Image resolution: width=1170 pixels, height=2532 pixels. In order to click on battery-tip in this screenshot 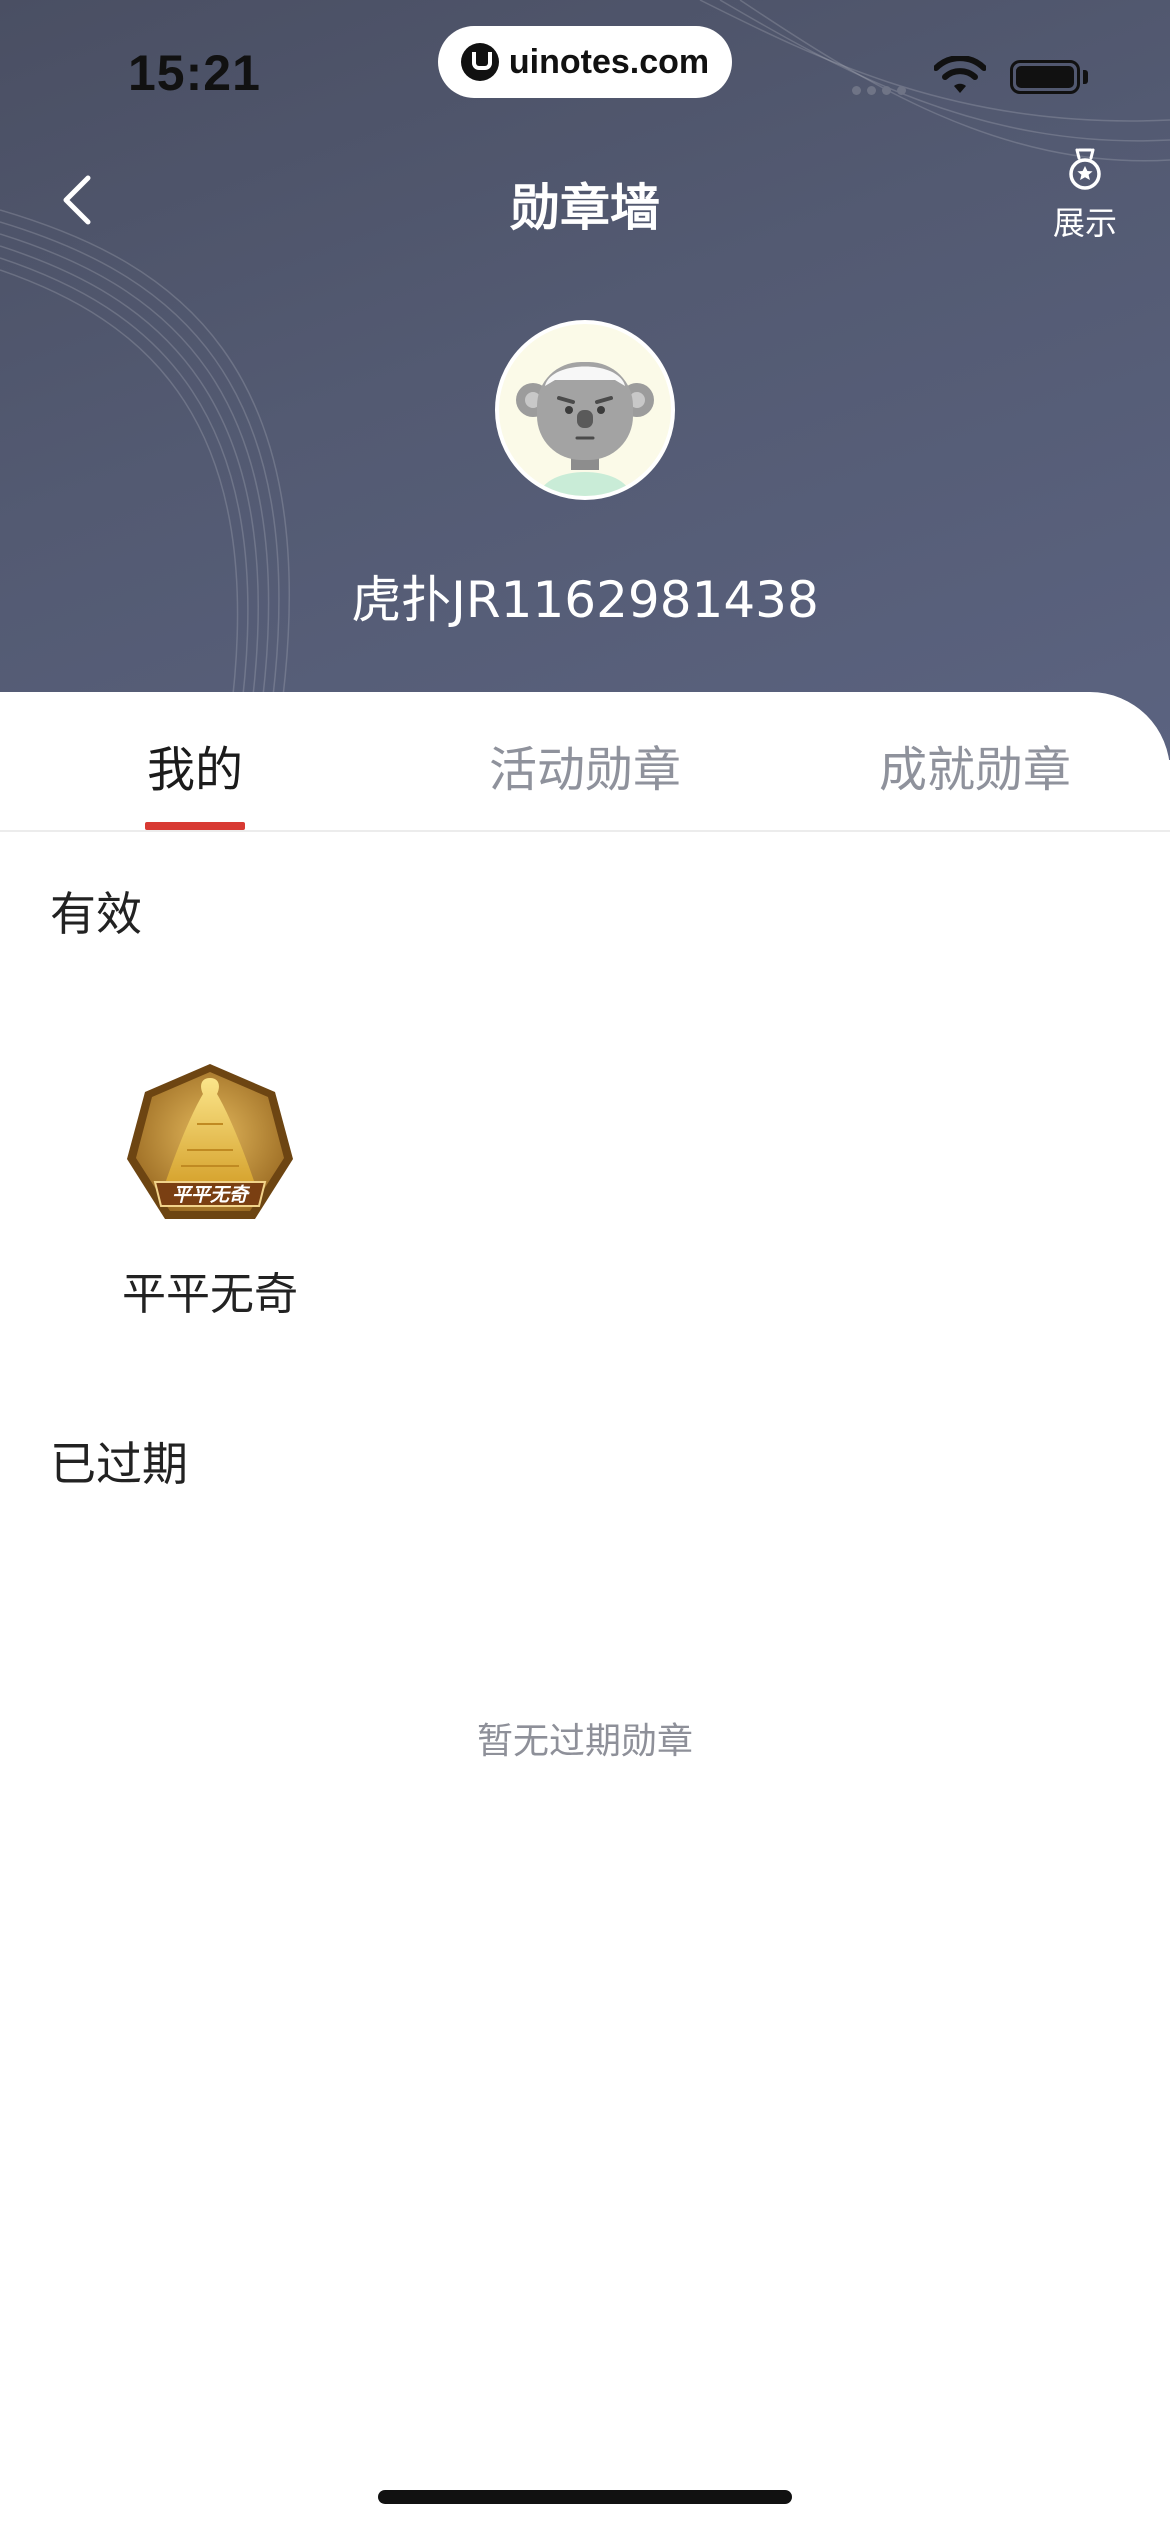, I will do `click(1085, 77)`.